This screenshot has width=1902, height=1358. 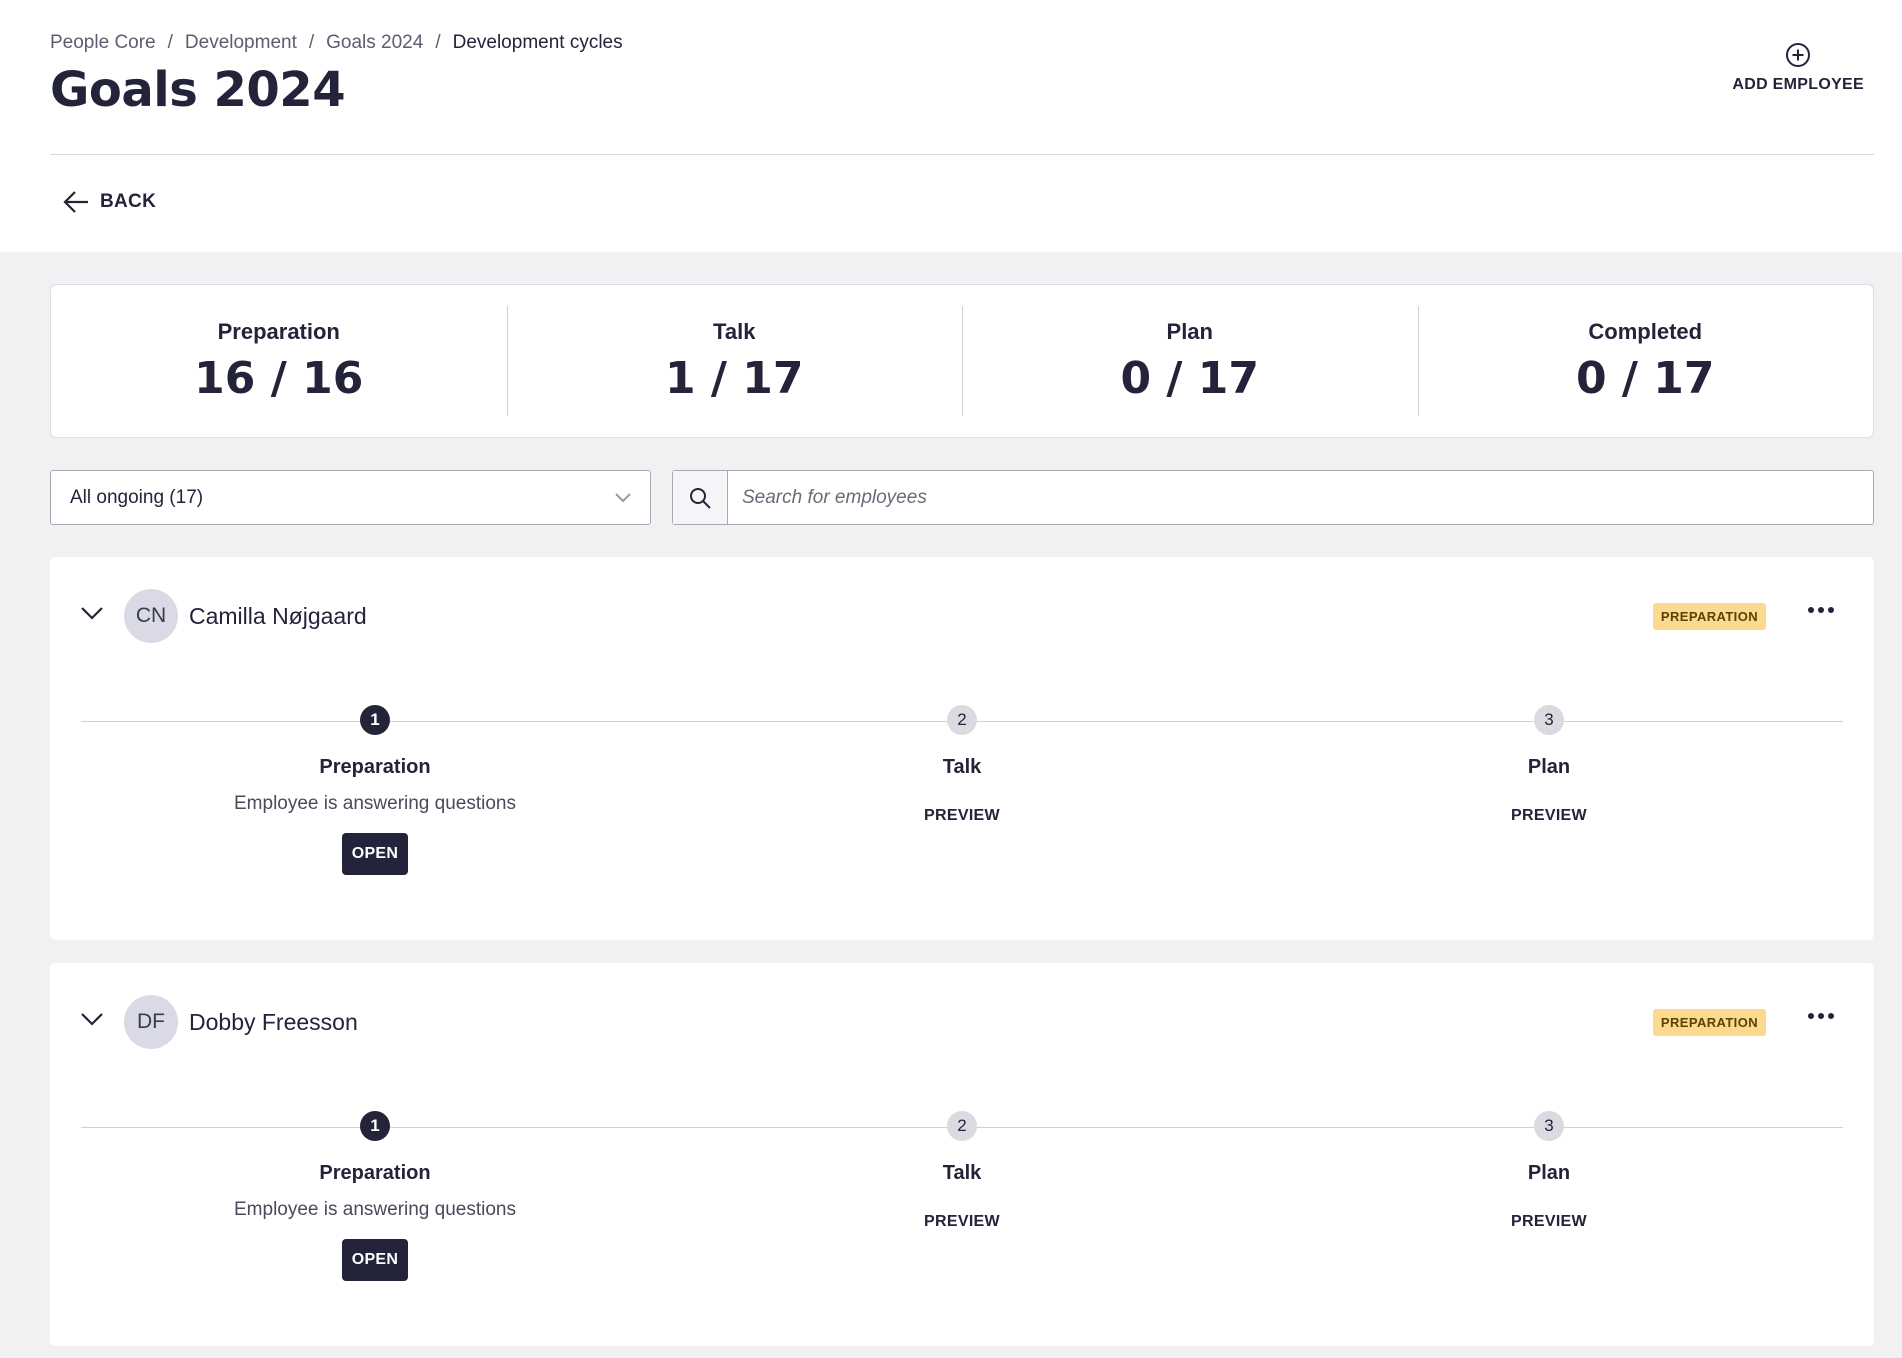 What do you see at coordinates (279, 378) in the screenshot?
I see `stat-value: 16 / 16` at bounding box center [279, 378].